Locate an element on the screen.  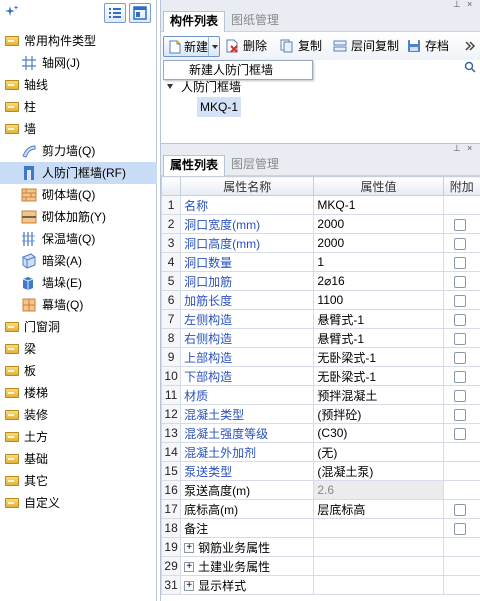
tree-item-4: 墙 is located at coordinates (78, 129).